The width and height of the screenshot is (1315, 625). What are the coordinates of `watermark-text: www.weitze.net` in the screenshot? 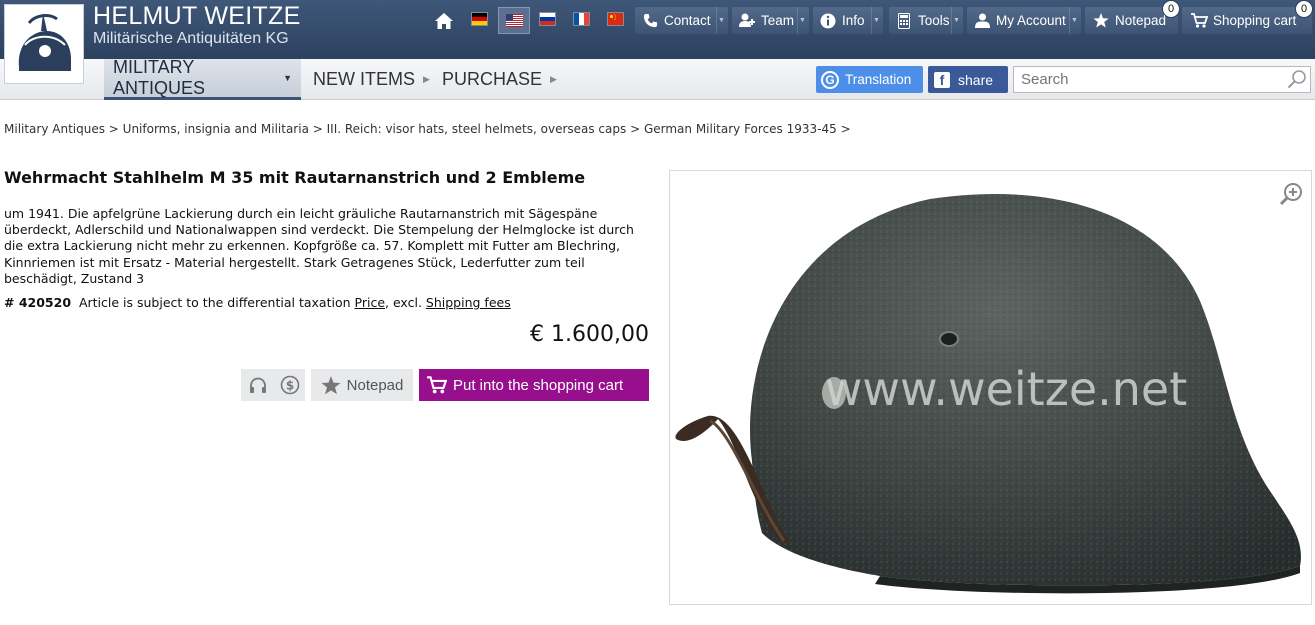 It's located at (1006, 389).